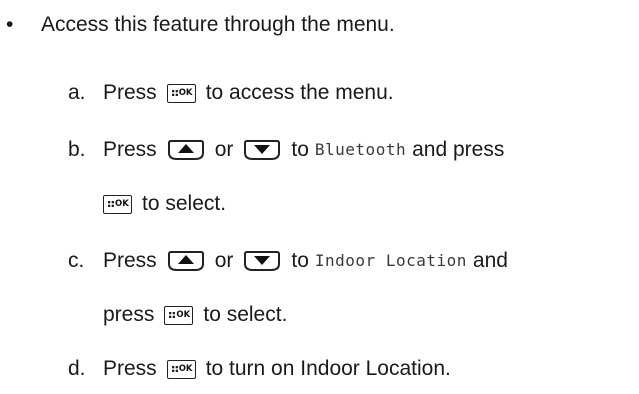 Image resolution: width=639 pixels, height=394 pixels. What do you see at coordinates (328, 368) in the screenshot?
I see `step-tail-text: to turn on Indoor Location.` at bounding box center [328, 368].